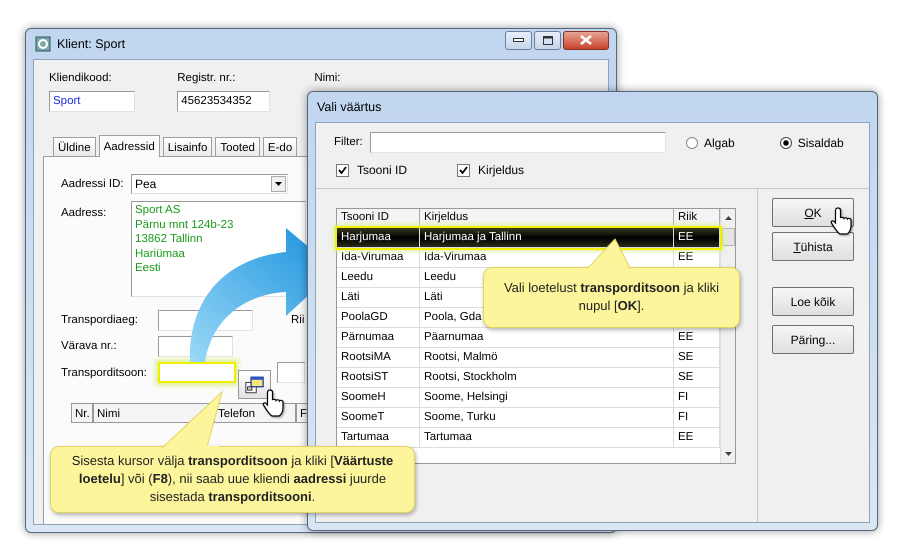 The height and width of the screenshot is (557, 898). Describe the element at coordinates (710, 143) in the screenshot. I see `radio-button: Algab` at that location.